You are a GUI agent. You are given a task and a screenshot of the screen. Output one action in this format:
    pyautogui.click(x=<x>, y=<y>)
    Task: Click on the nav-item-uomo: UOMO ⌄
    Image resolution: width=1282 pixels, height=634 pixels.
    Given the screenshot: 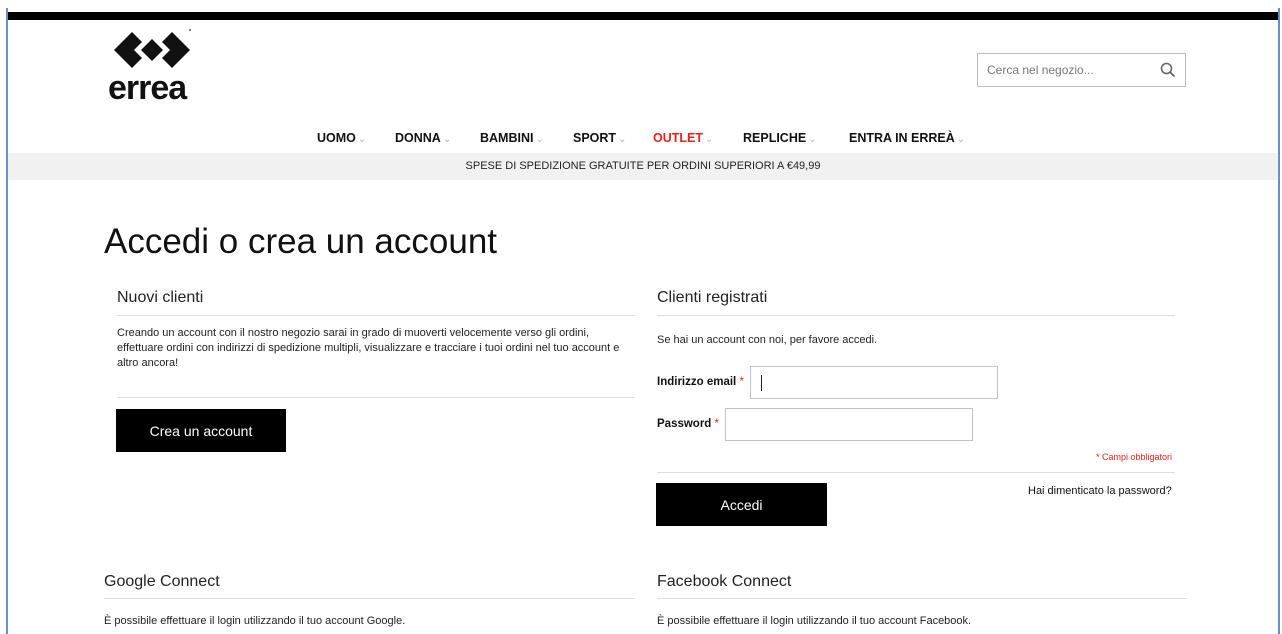 What is the action you would take?
    pyautogui.click(x=341, y=138)
    